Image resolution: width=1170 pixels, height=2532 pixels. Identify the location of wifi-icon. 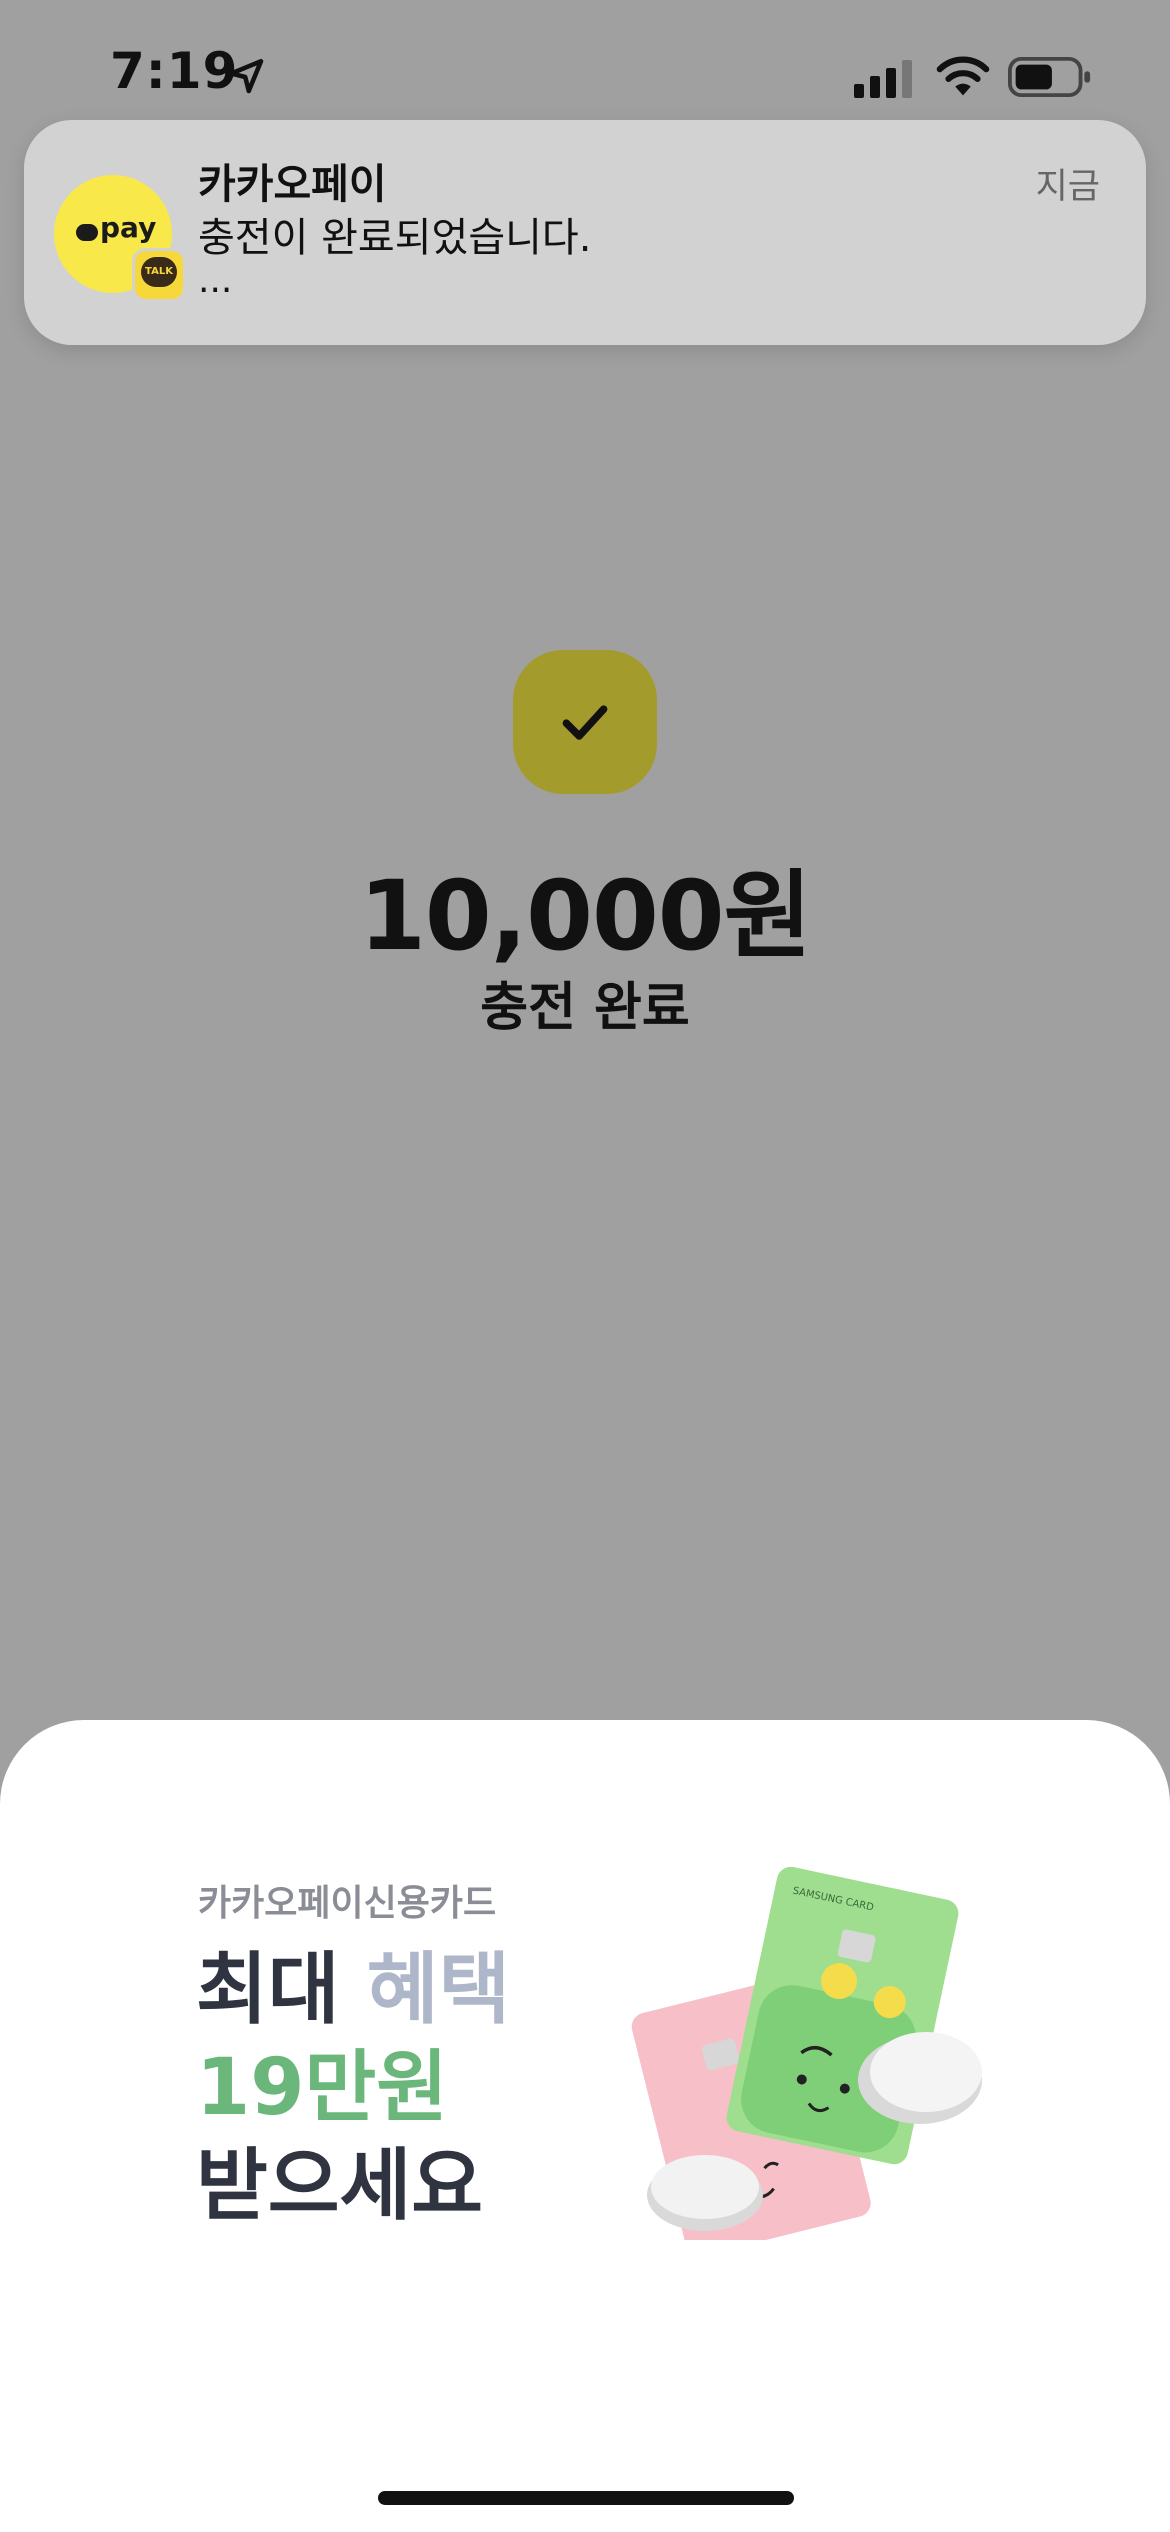
(963, 76).